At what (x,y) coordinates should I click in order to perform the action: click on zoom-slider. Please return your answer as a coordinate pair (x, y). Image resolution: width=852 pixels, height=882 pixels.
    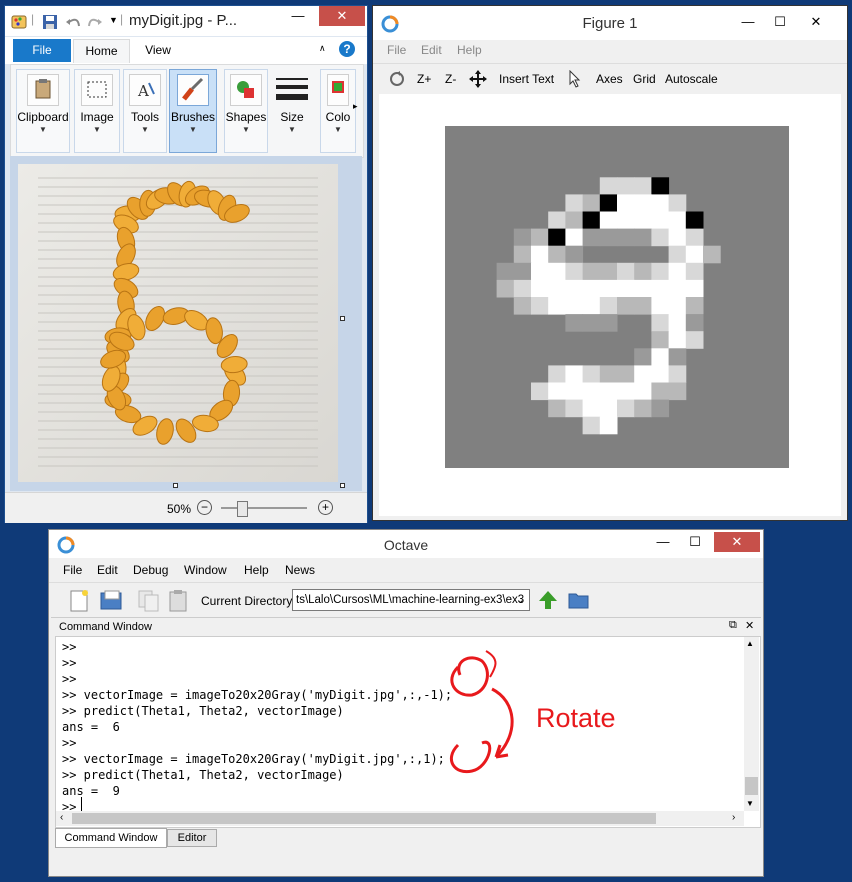
    Looking at the image, I should click on (264, 508).